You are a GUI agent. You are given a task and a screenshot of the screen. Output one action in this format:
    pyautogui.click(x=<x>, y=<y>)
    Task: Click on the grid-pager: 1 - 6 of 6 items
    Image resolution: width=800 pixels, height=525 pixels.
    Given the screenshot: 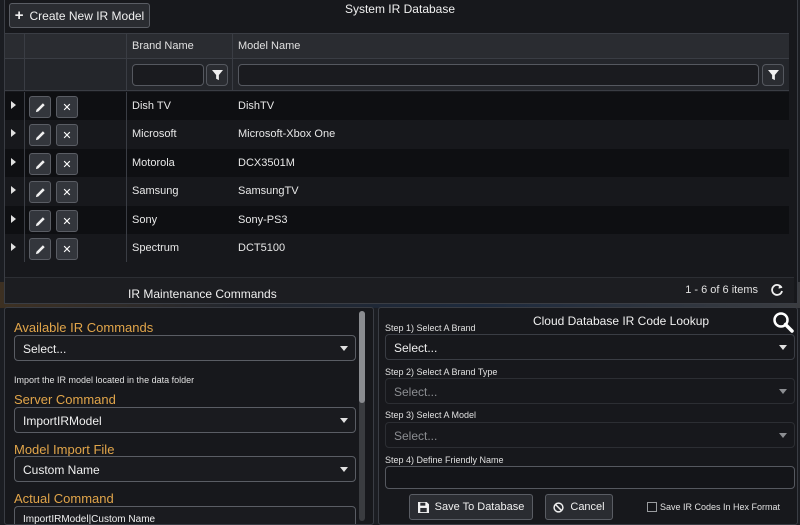 What is the action you would take?
    pyautogui.click(x=399, y=290)
    